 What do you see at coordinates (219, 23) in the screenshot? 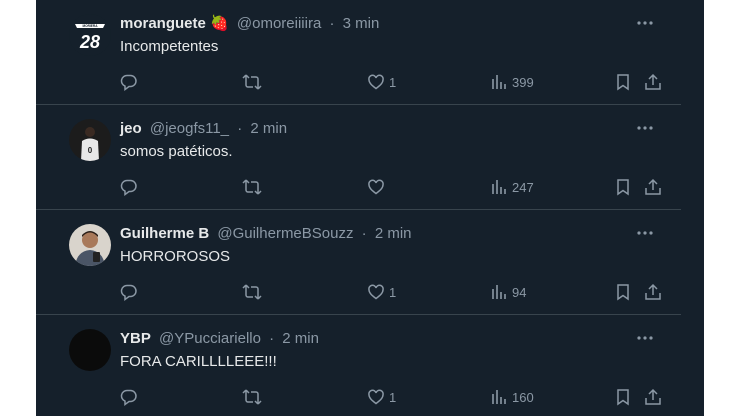
I see `strawberry-emoji: 🍓` at bounding box center [219, 23].